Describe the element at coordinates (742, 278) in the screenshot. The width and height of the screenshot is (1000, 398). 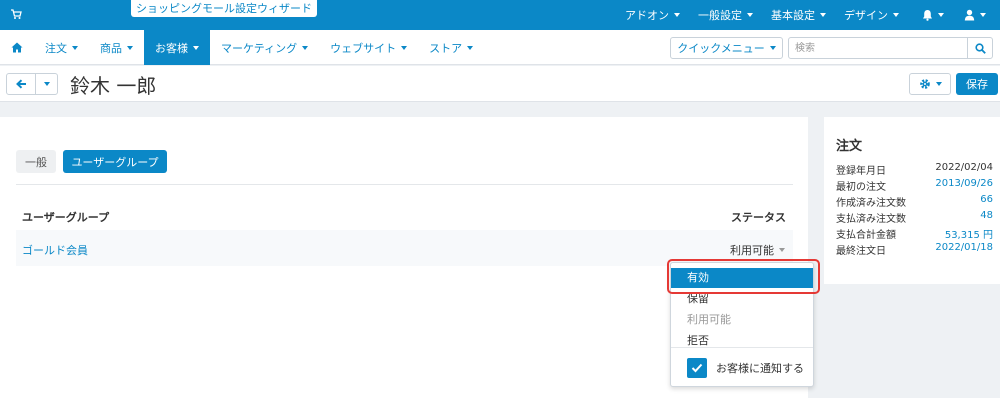
I see `status-option-active: 有効` at that location.